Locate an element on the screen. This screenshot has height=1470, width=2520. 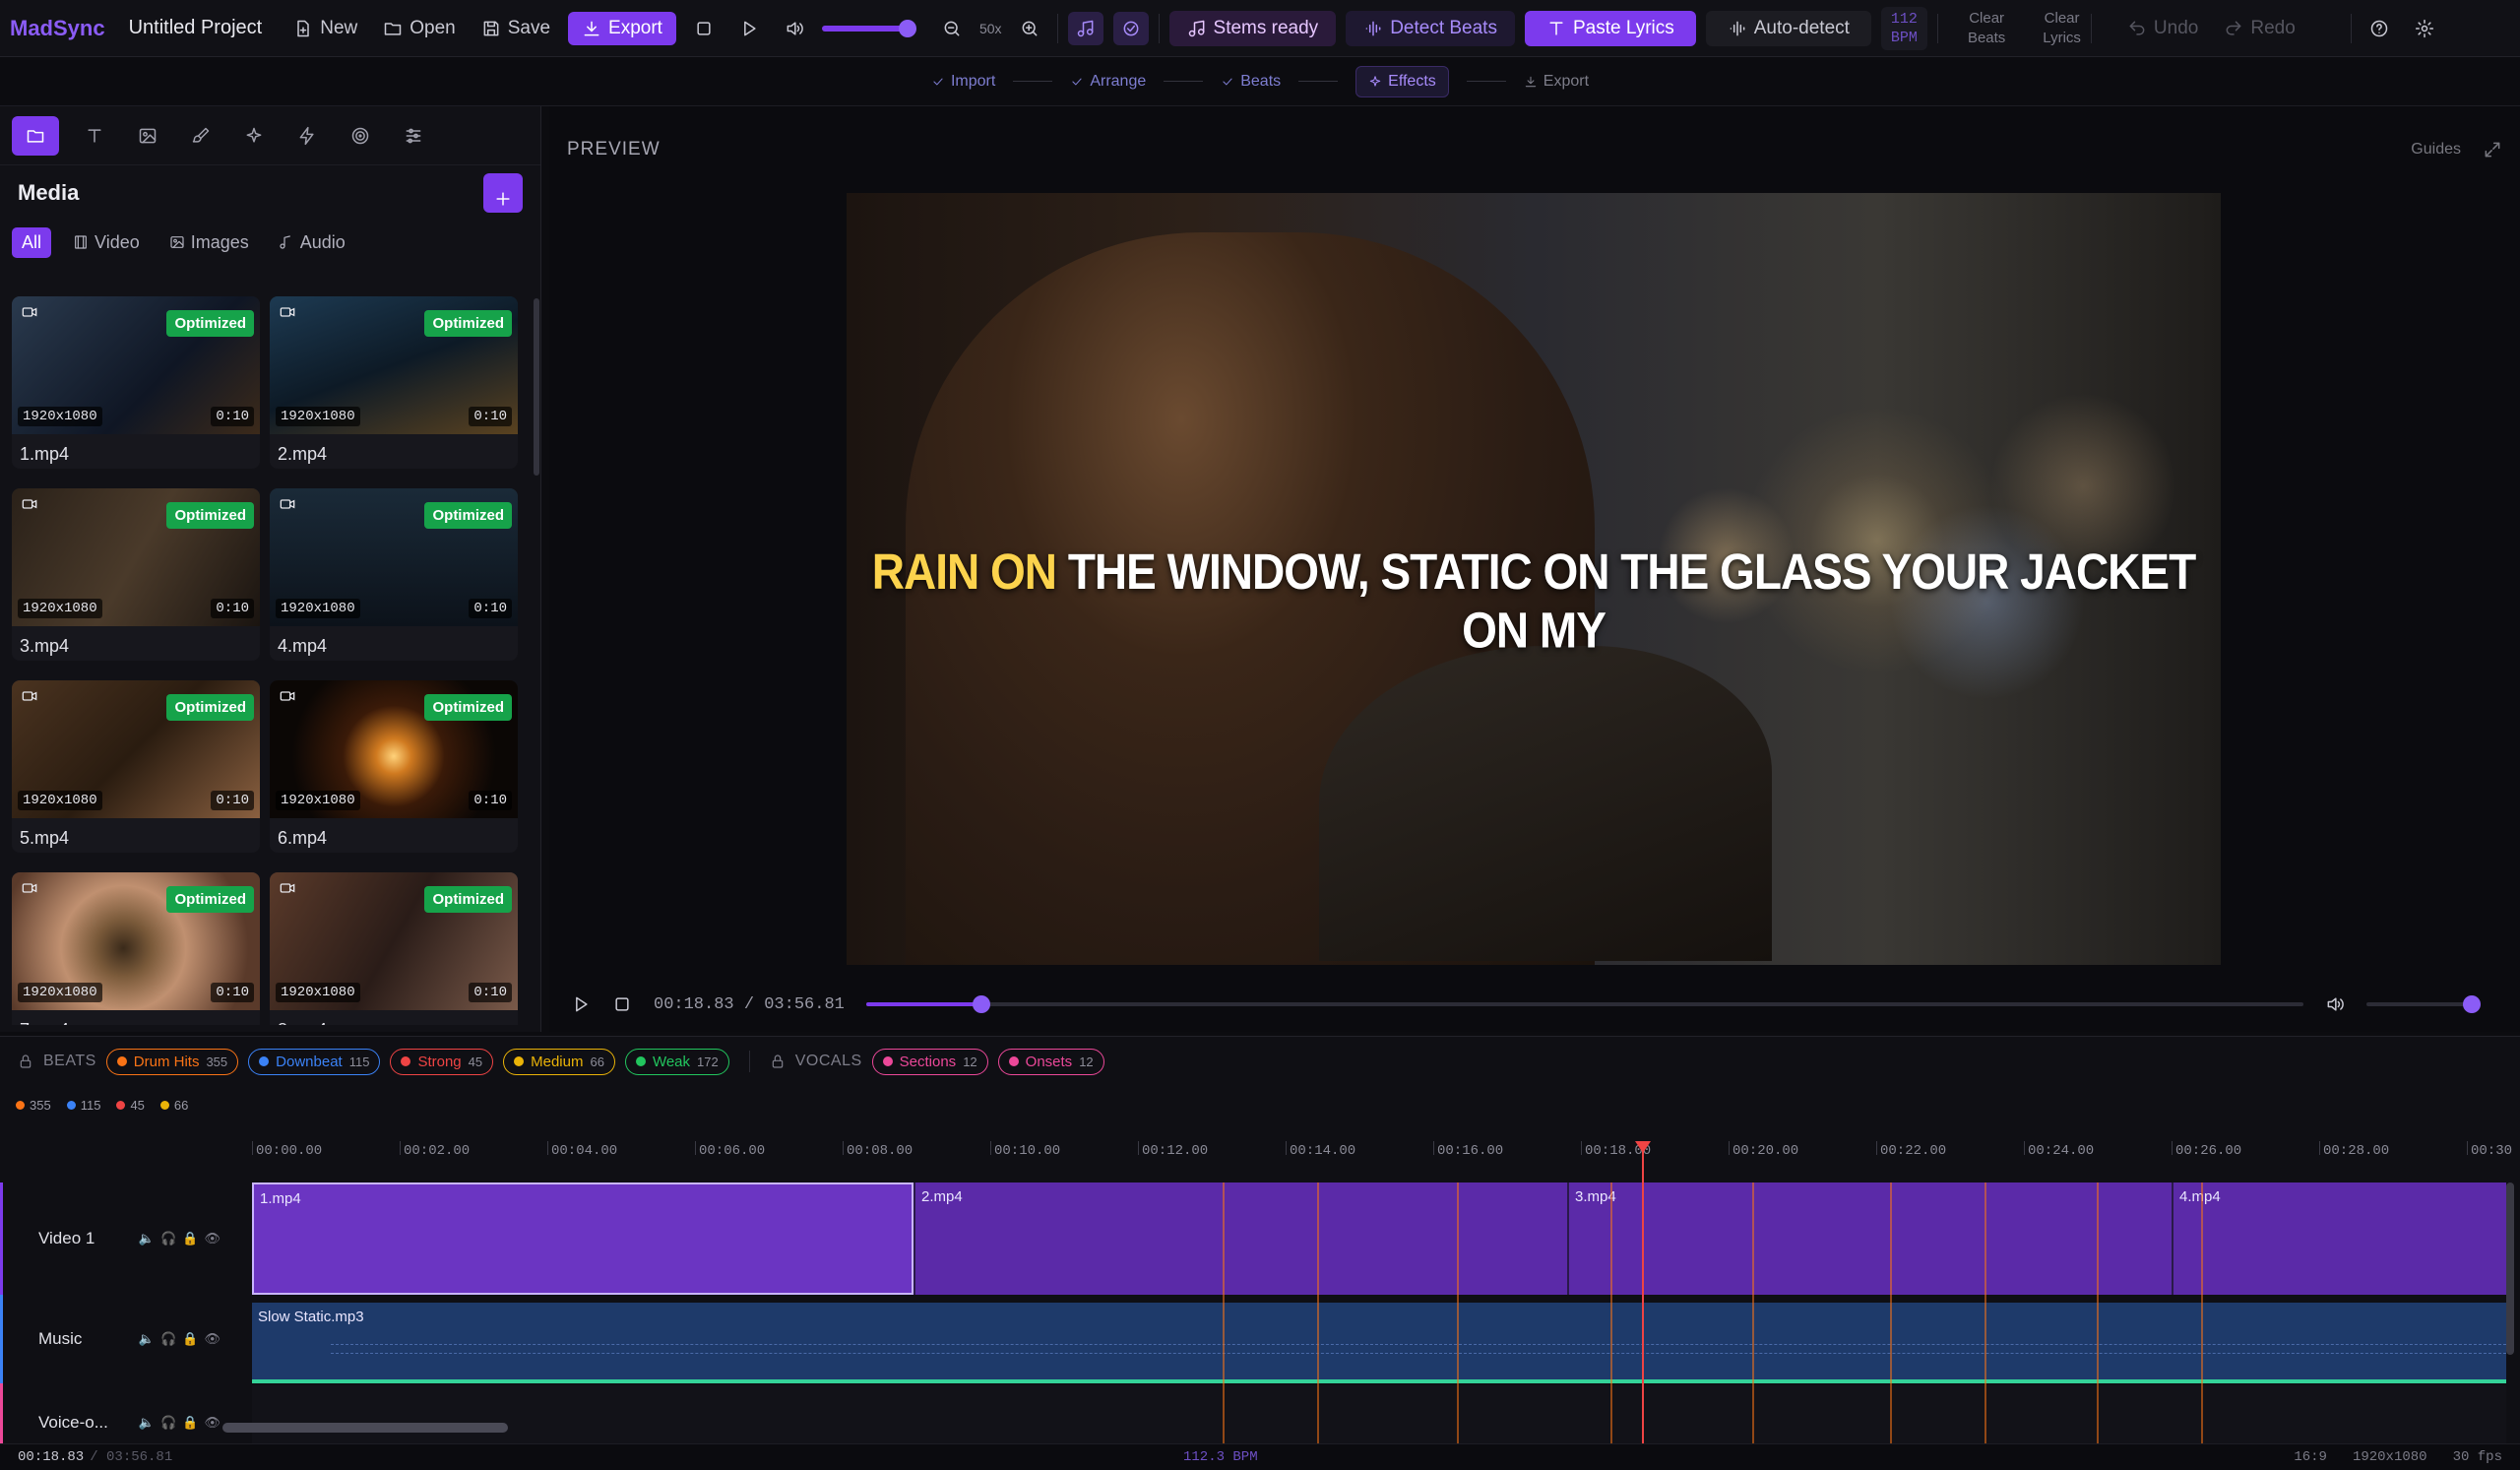
track-header-video: Video 1 🔈 🎧 🔒 👁 is located at coordinates (118, 1238).